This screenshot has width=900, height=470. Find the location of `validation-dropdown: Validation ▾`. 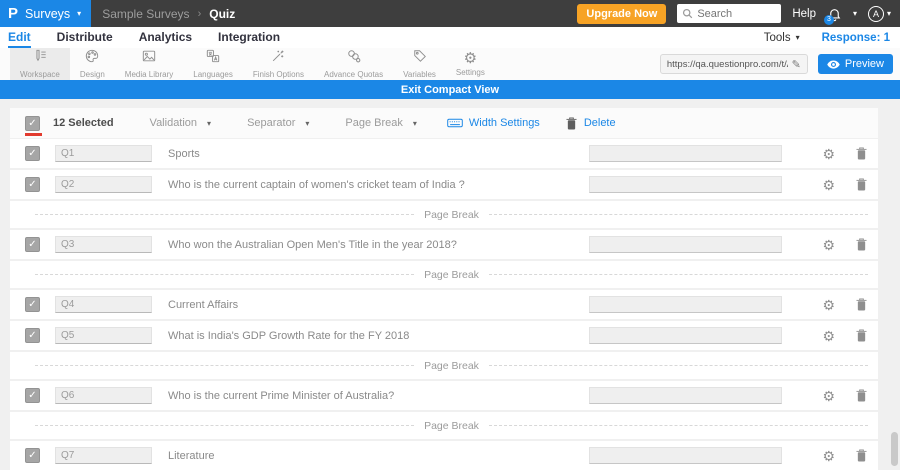

validation-dropdown: Validation ▾ is located at coordinates (181, 123).